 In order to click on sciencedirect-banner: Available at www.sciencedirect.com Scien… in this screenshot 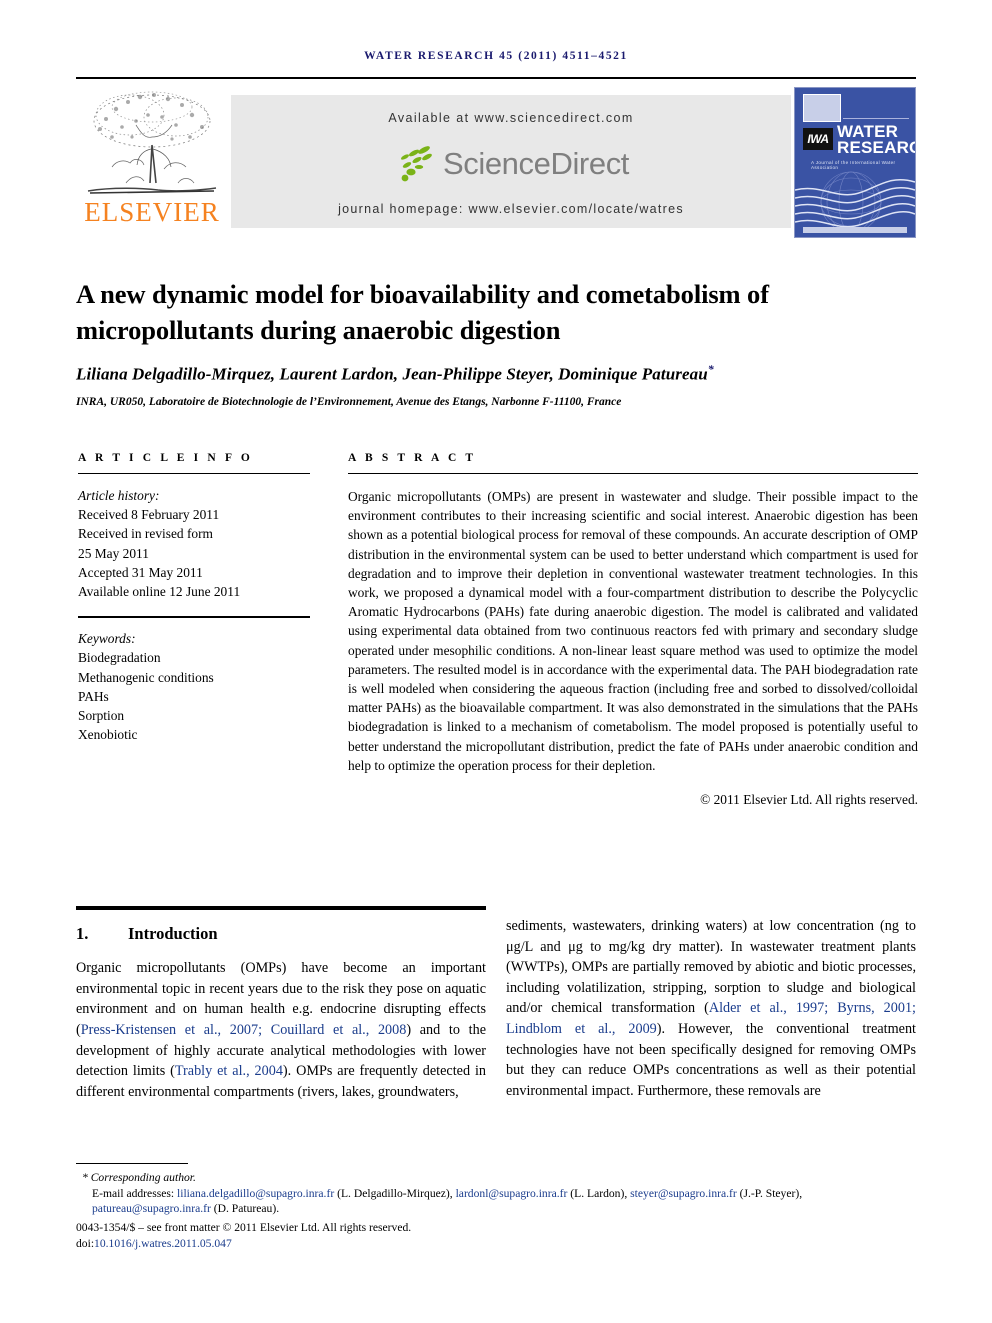, I will do `click(511, 161)`.